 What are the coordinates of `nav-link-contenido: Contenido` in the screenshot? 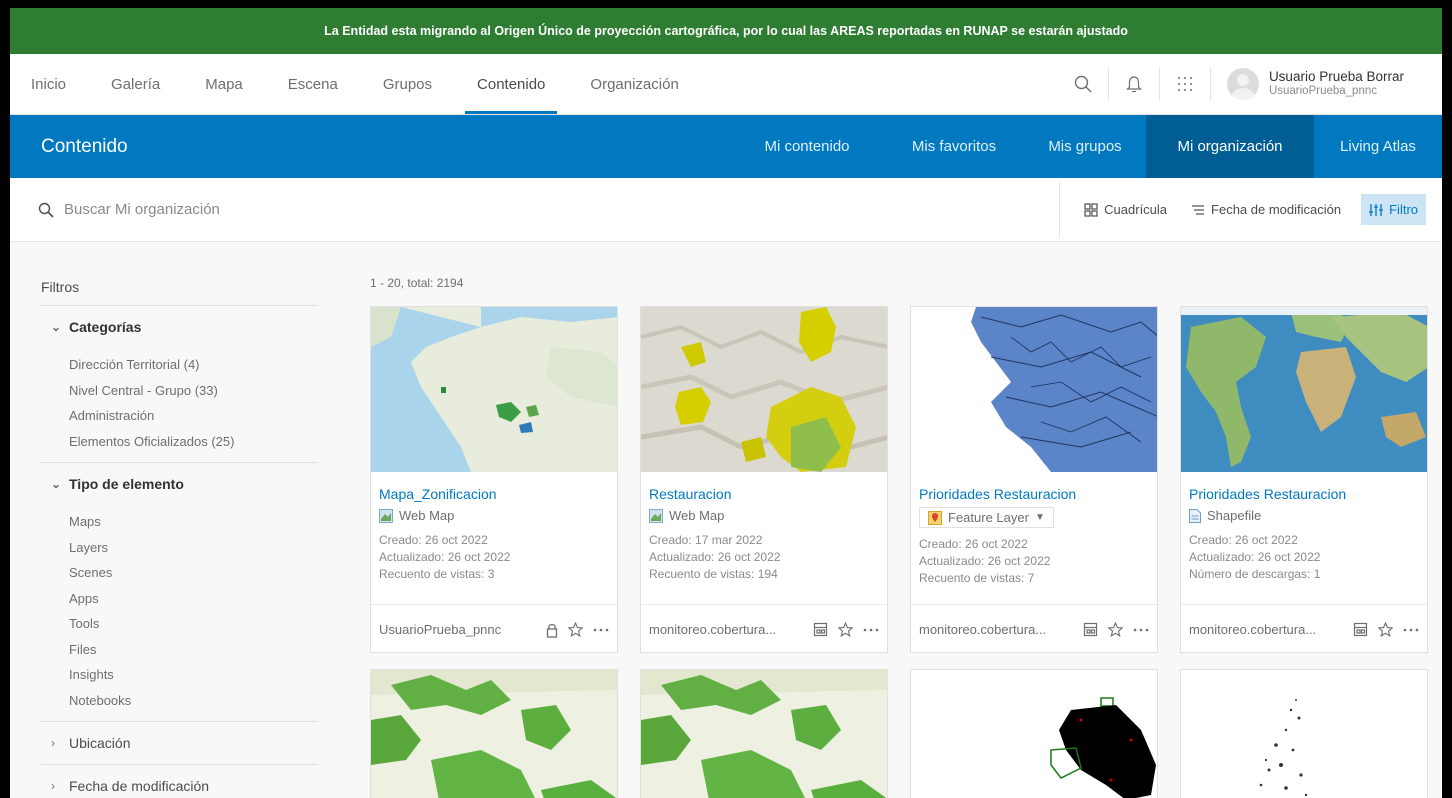 It's located at (511, 84).